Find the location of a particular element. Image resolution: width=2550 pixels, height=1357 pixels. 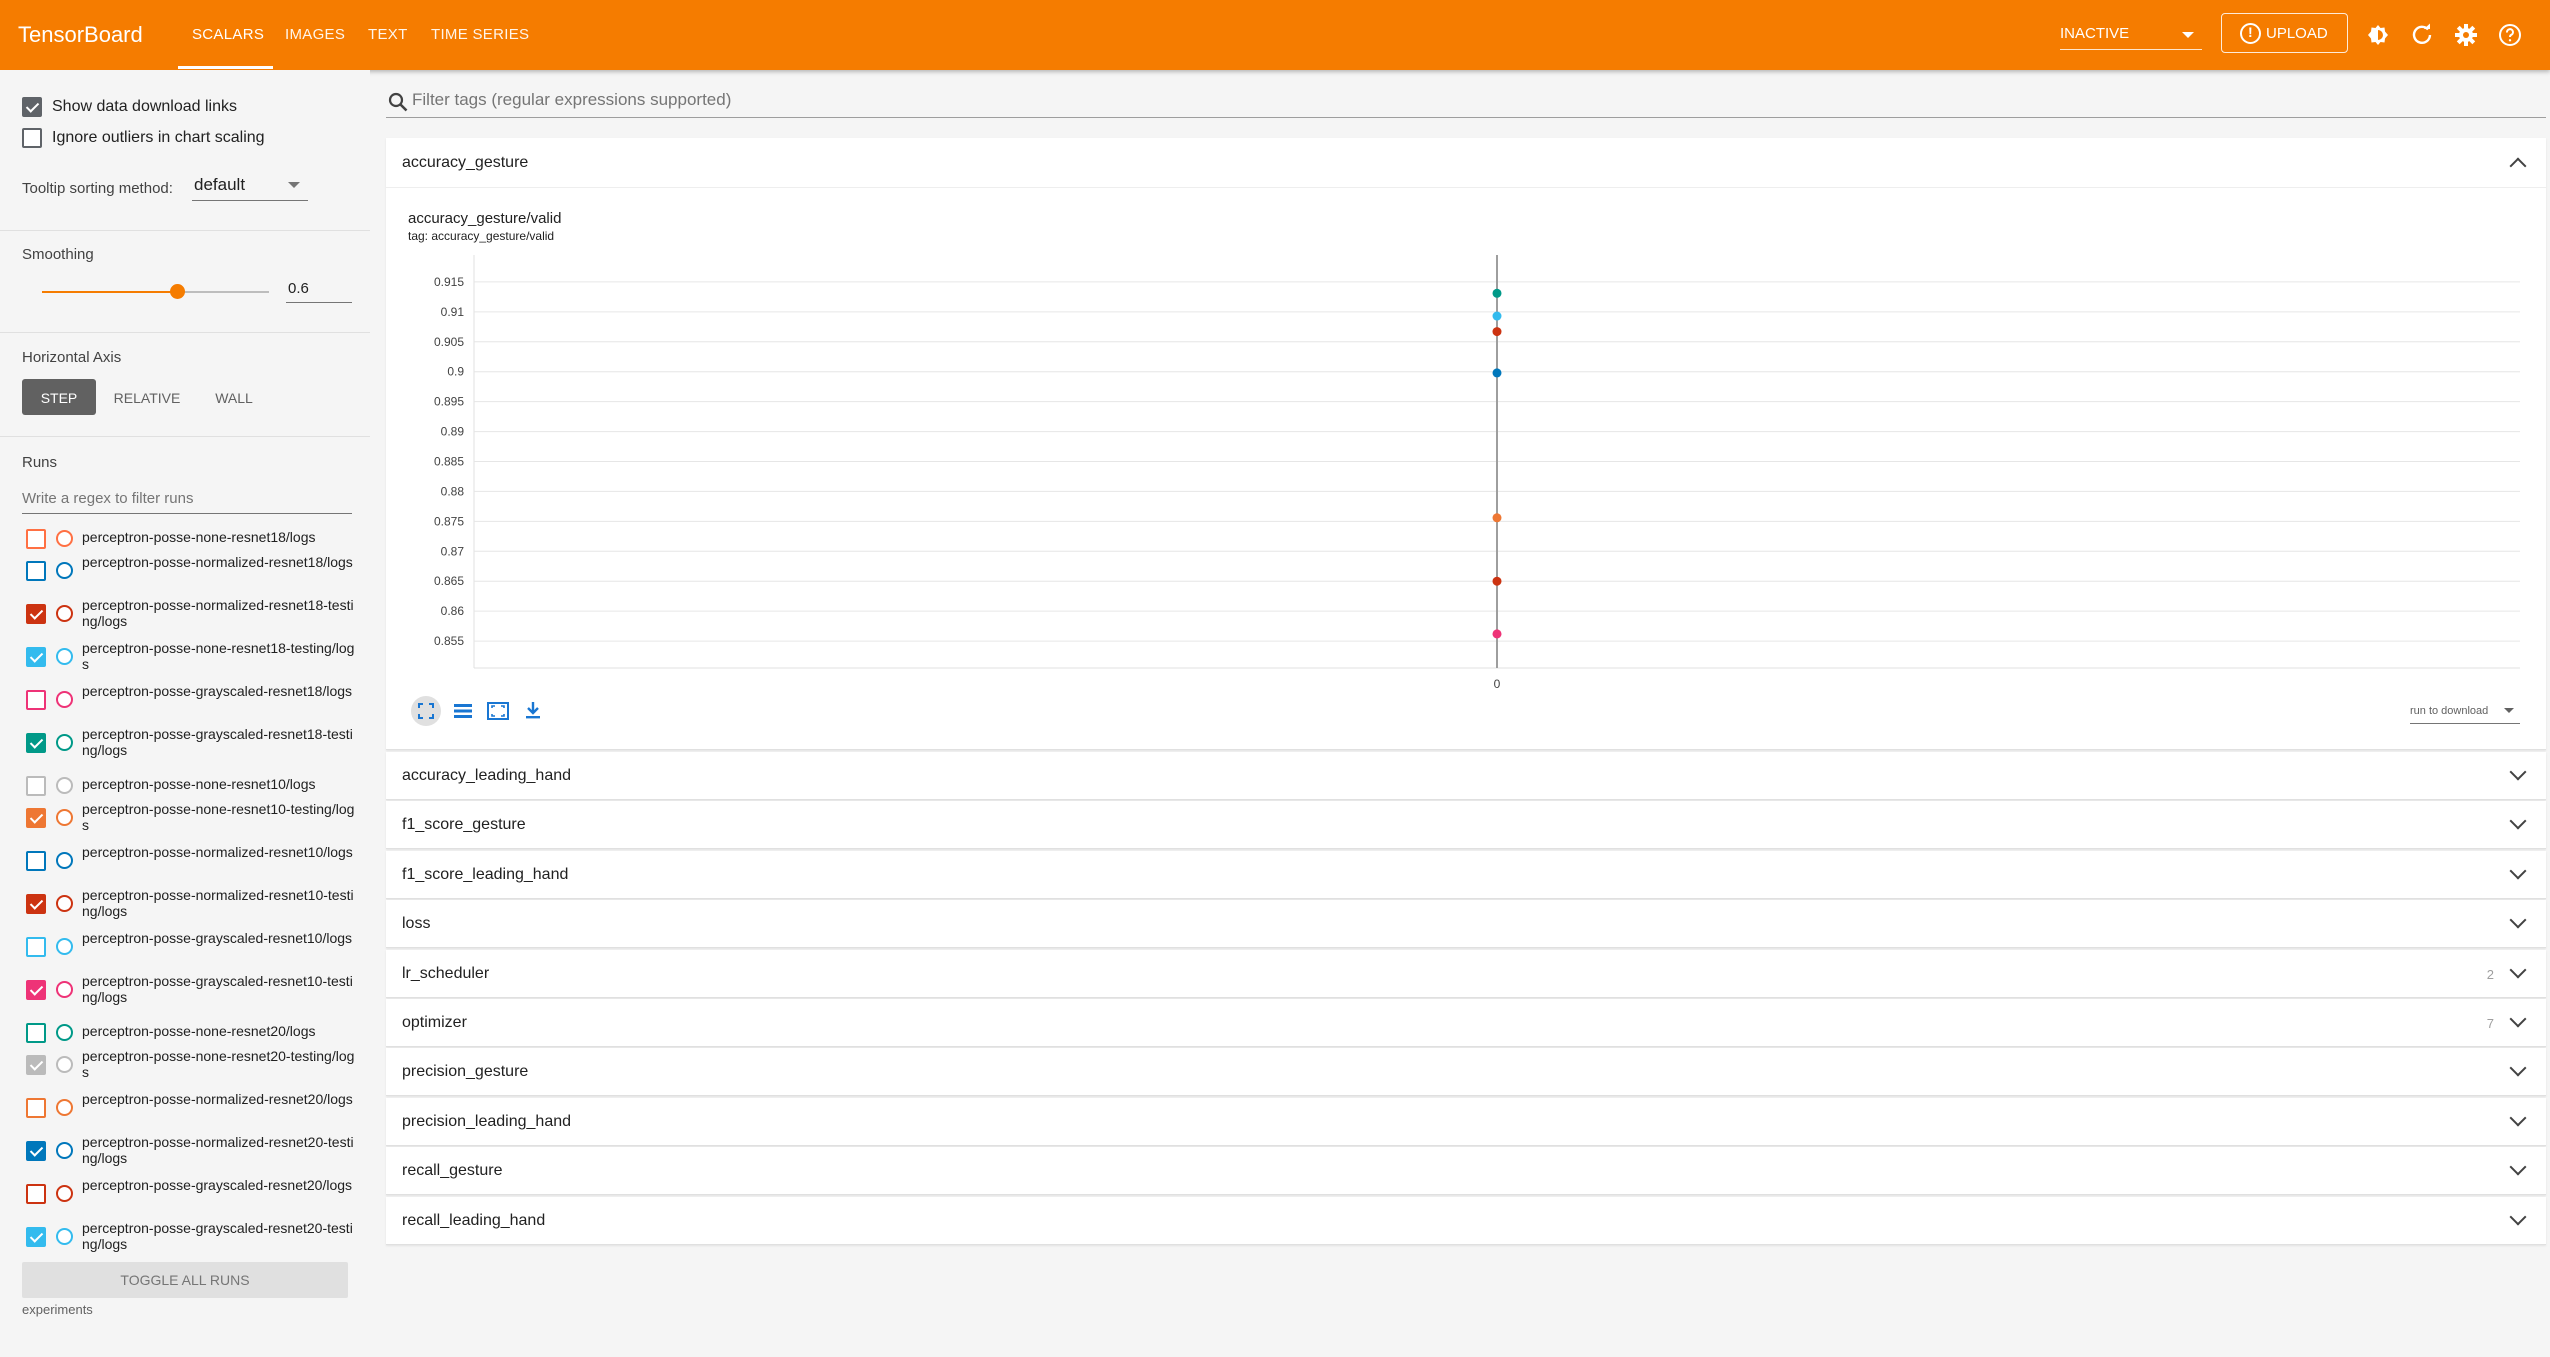

tab-time-series: TIME SERIES is located at coordinates (480, 34).